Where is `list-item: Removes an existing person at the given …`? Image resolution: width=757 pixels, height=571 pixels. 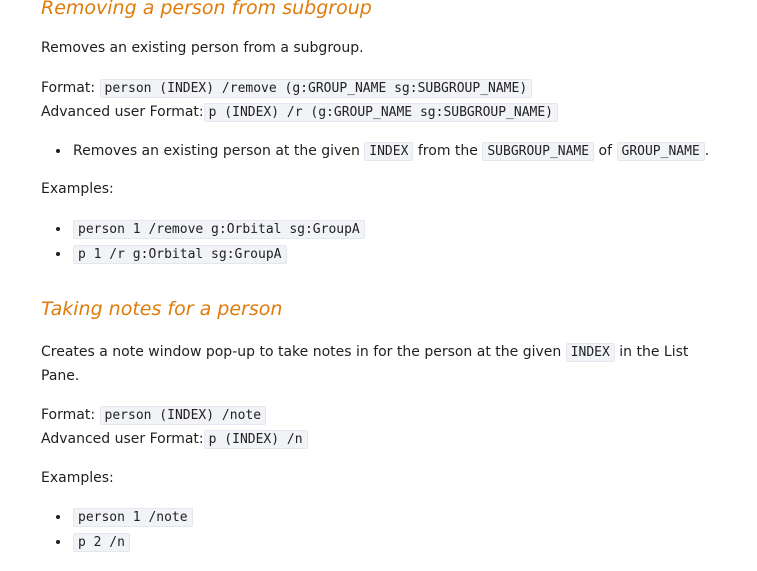
list-item: Removes an existing person at the given … is located at coordinates (390, 151).